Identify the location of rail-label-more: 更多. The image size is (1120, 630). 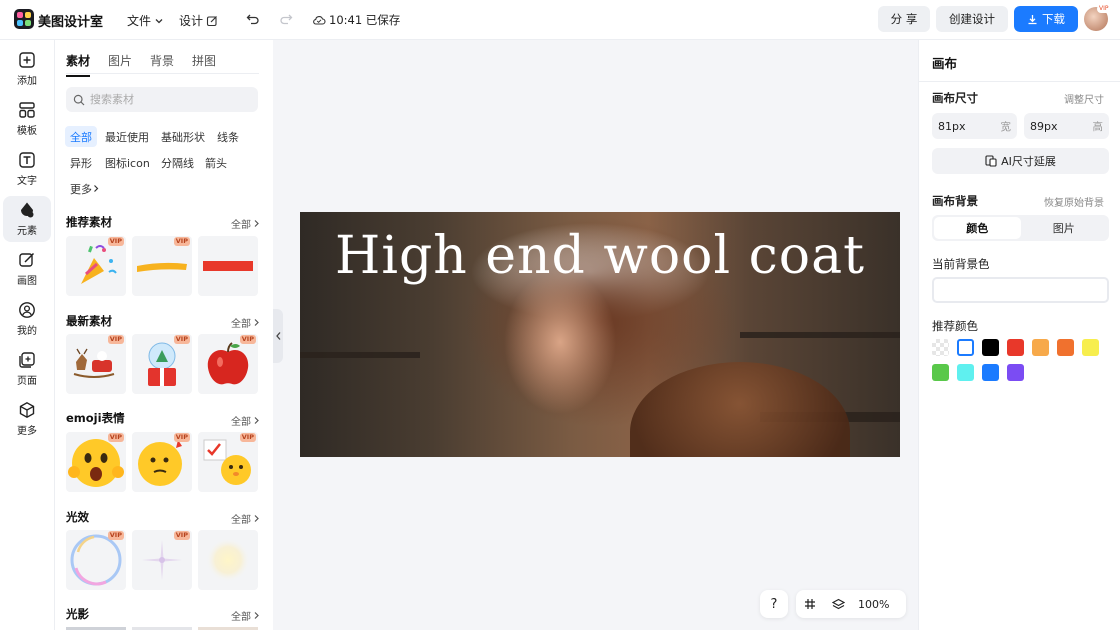
(27, 431).